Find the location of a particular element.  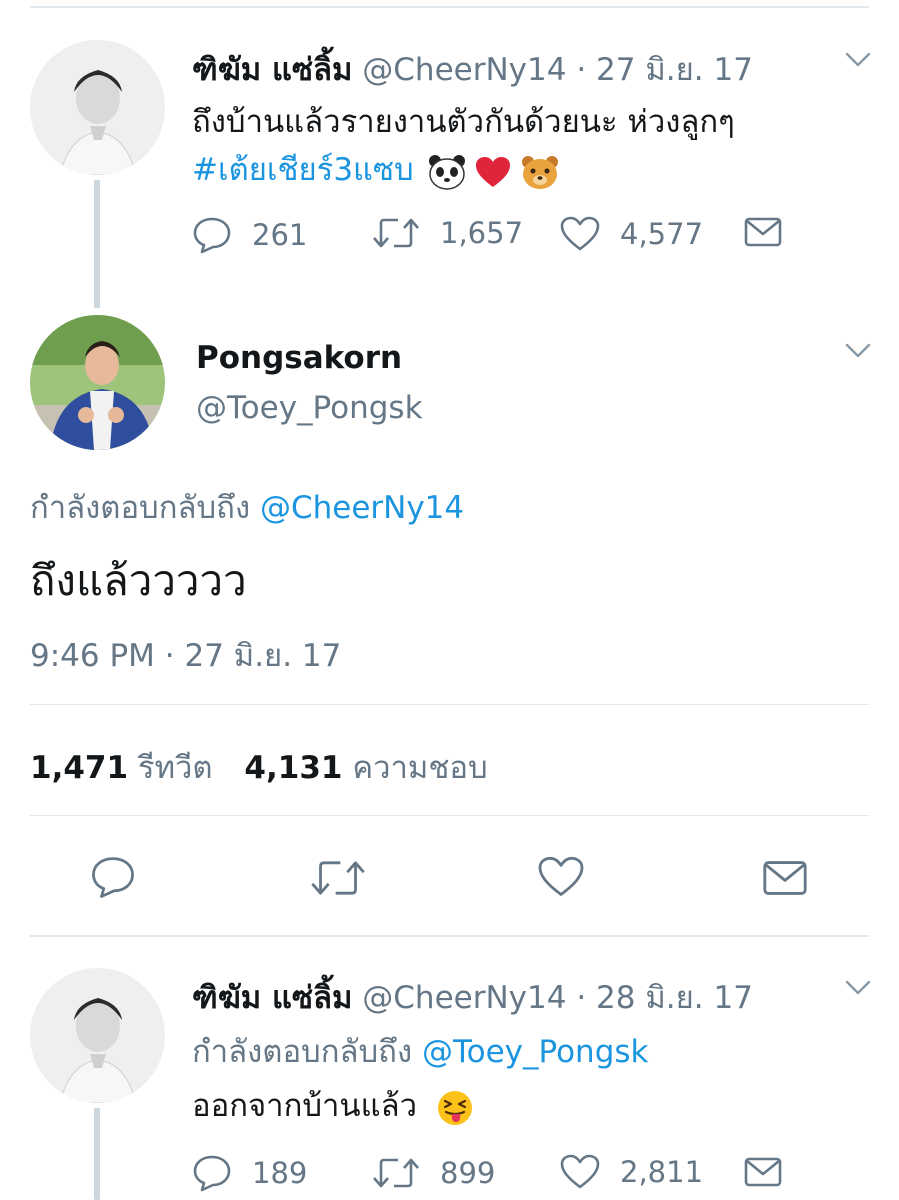

retweet-button is located at coordinates (338, 878).